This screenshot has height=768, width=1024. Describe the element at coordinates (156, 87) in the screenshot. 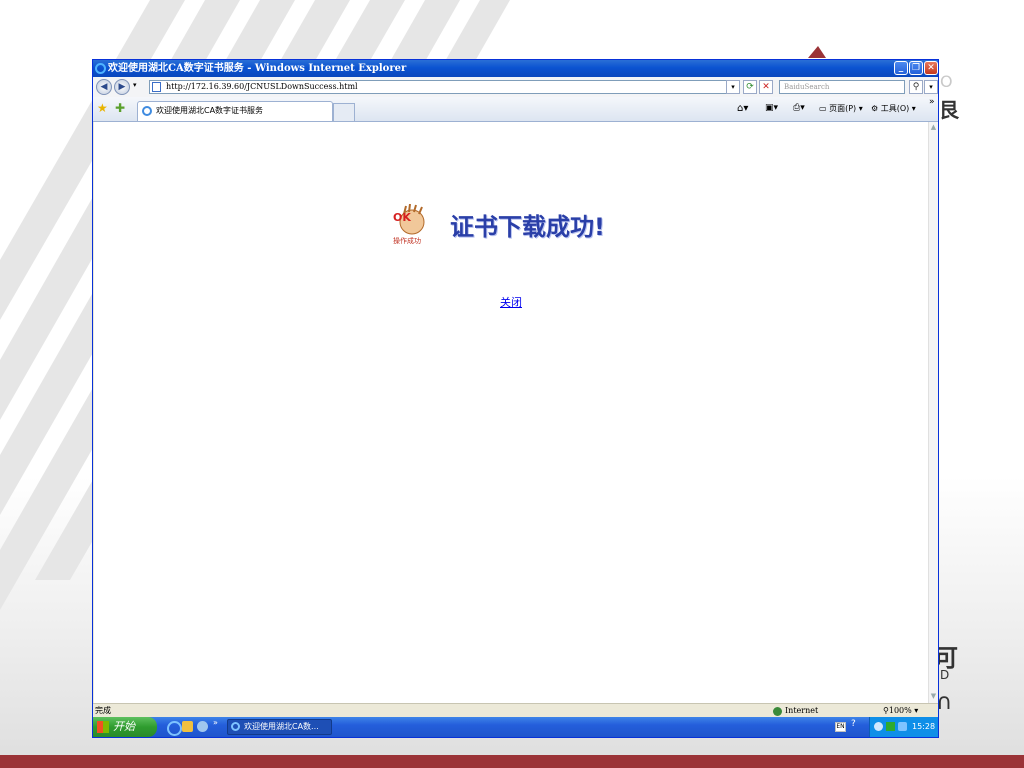

I see `page-icon` at that location.